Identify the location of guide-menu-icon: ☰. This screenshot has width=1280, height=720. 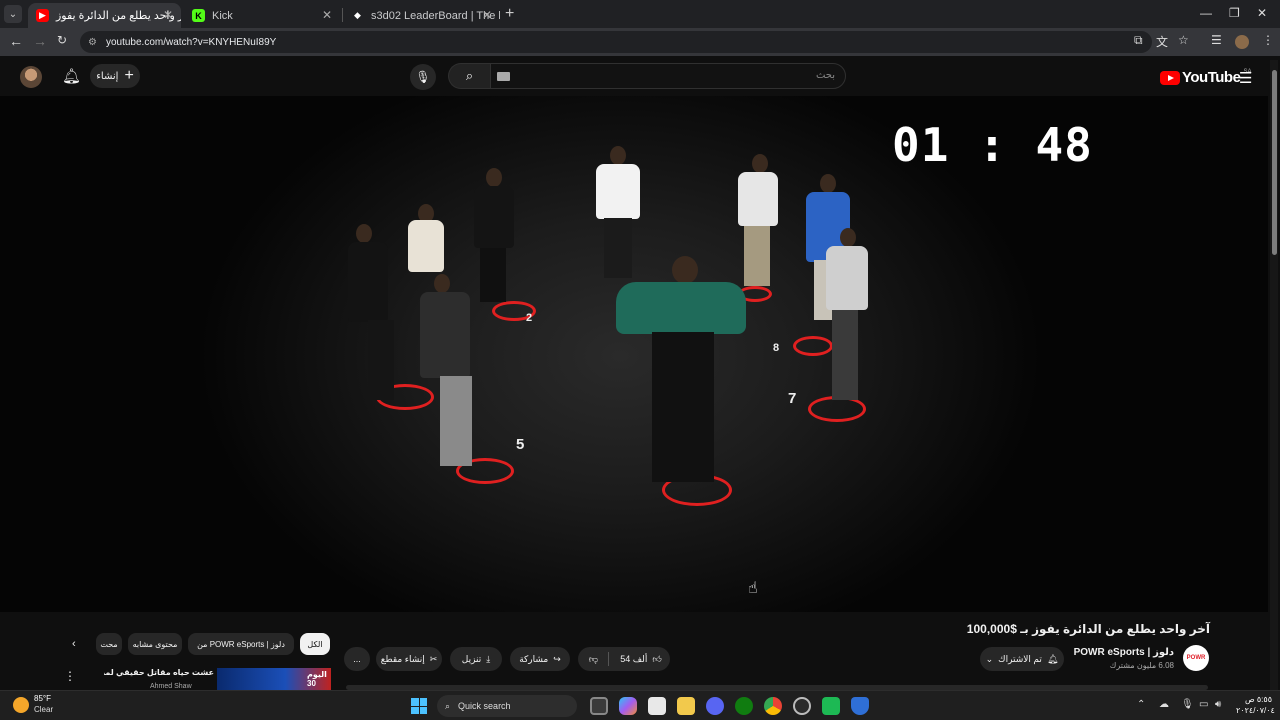
(1245, 78).